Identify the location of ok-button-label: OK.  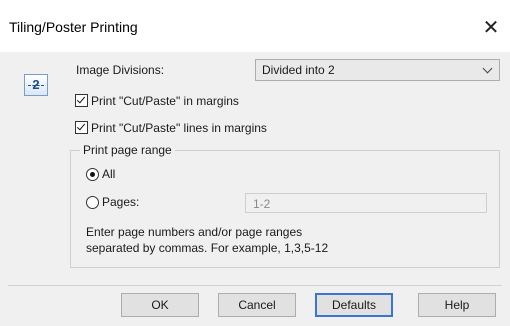
(160, 305).